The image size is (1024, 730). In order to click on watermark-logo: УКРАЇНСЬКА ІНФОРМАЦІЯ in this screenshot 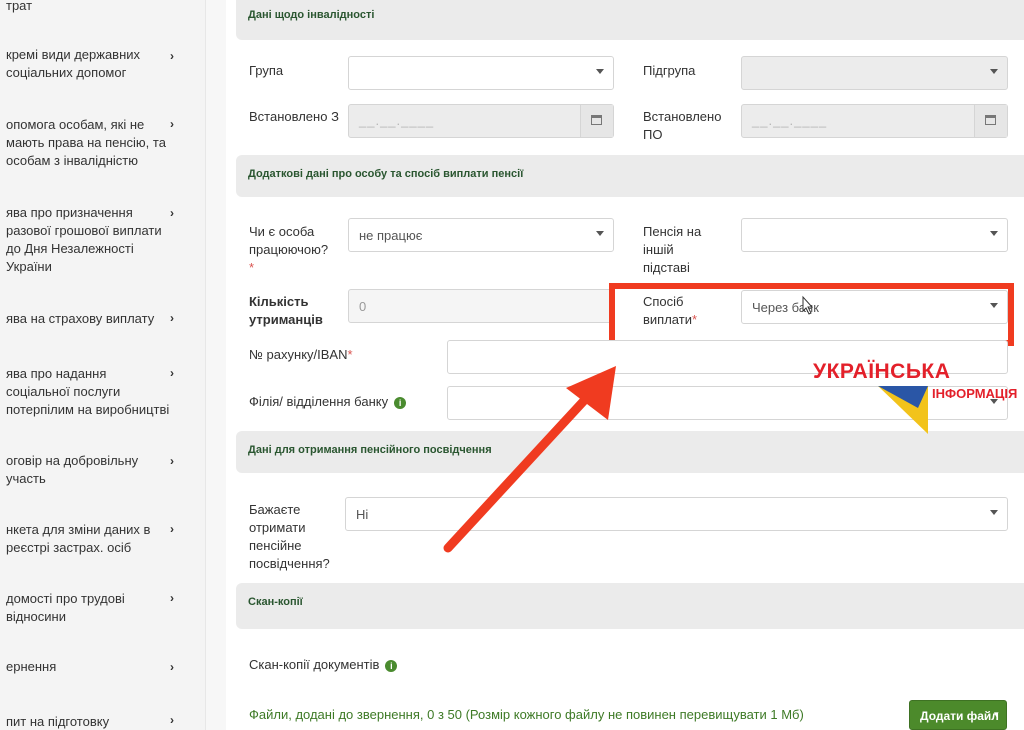, I will do `click(915, 400)`.